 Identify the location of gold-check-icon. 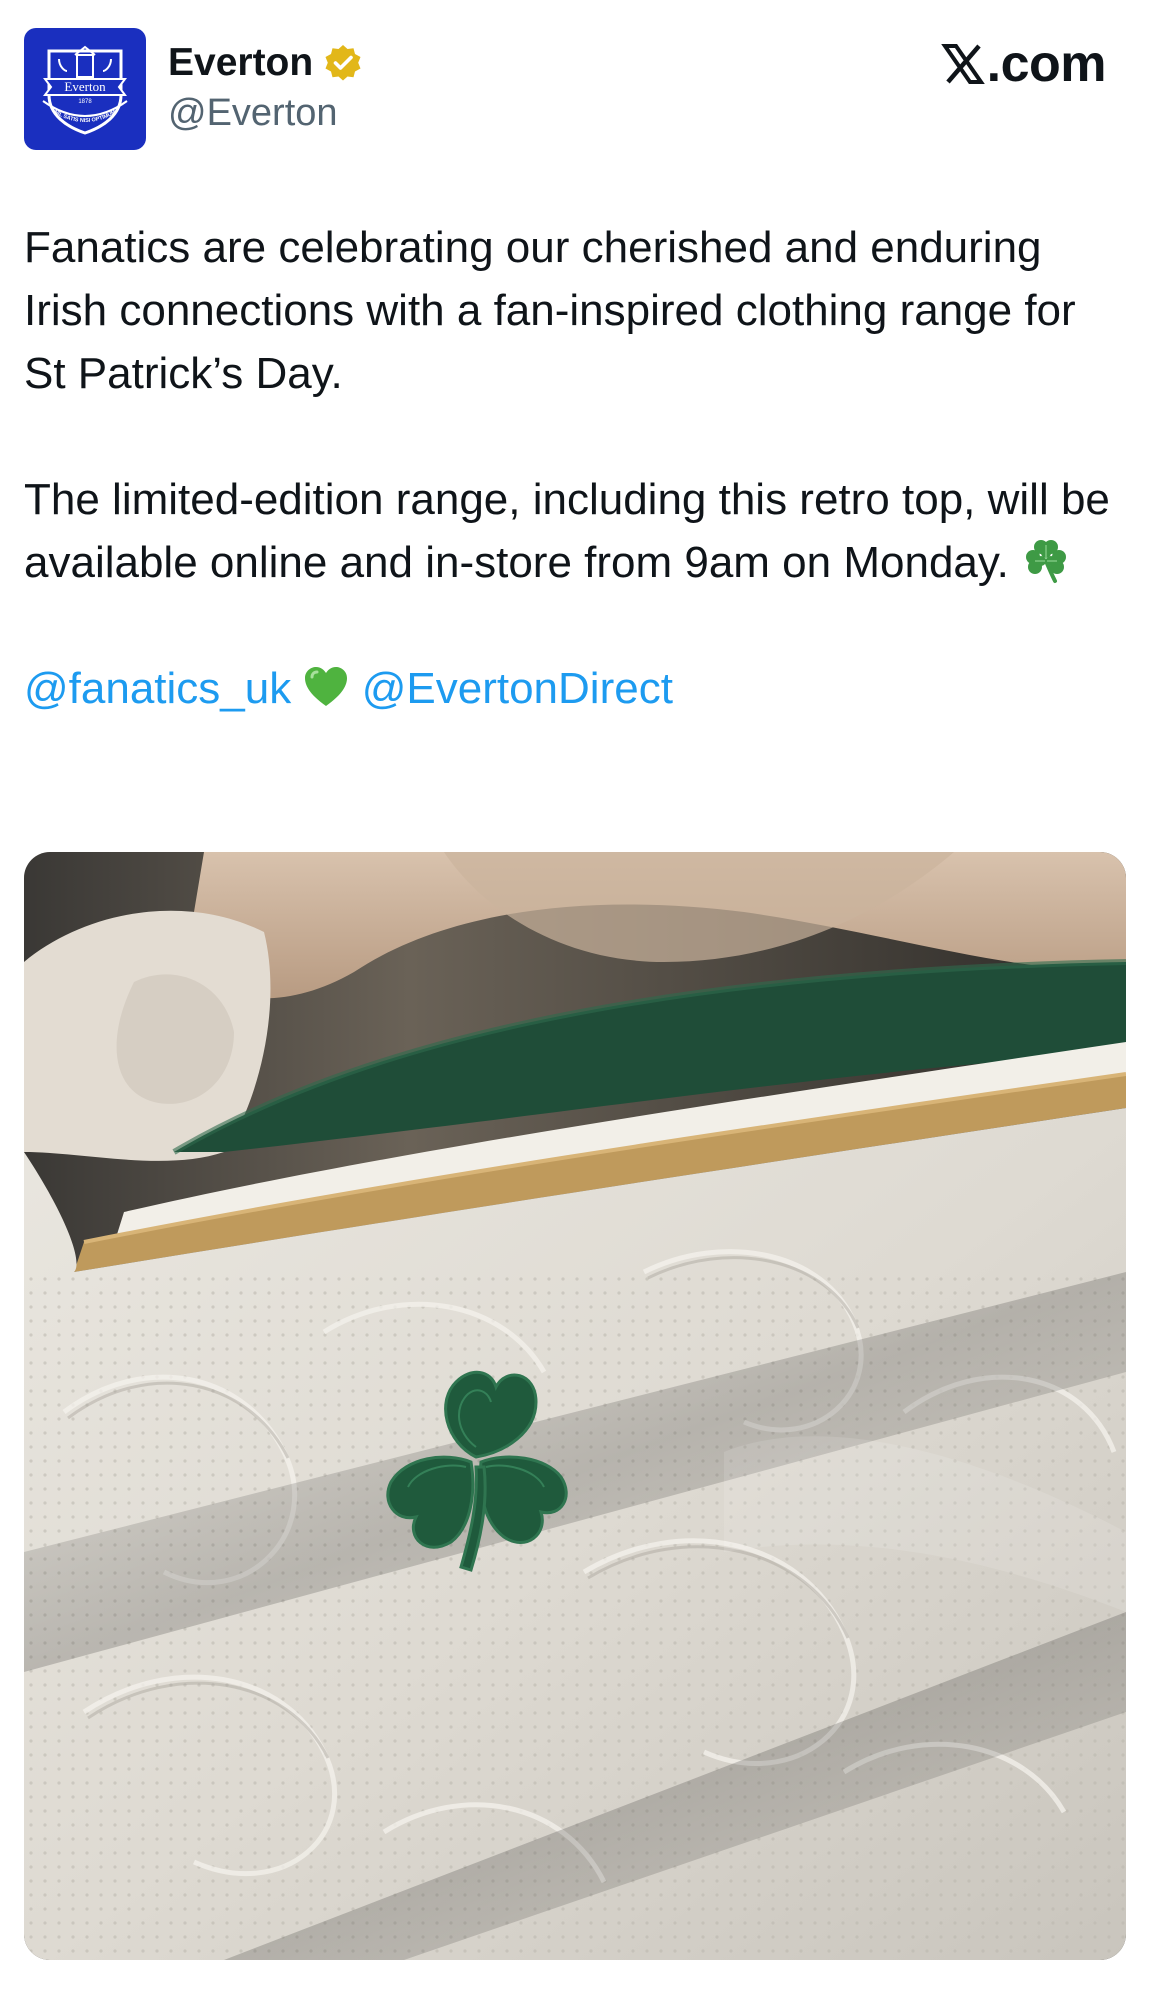
(343, 63).